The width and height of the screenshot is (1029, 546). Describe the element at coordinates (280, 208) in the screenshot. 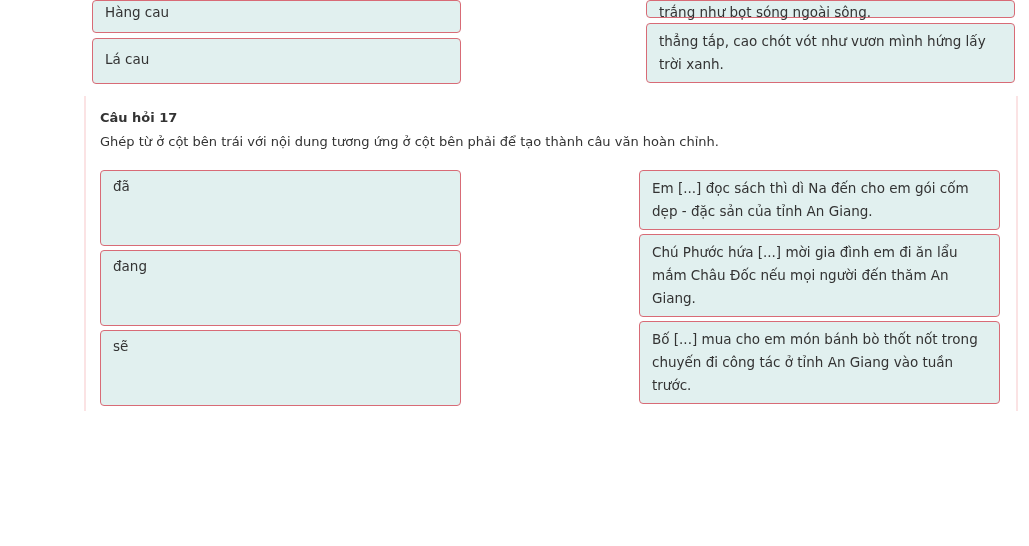

I see `word-card: đã` at that location.